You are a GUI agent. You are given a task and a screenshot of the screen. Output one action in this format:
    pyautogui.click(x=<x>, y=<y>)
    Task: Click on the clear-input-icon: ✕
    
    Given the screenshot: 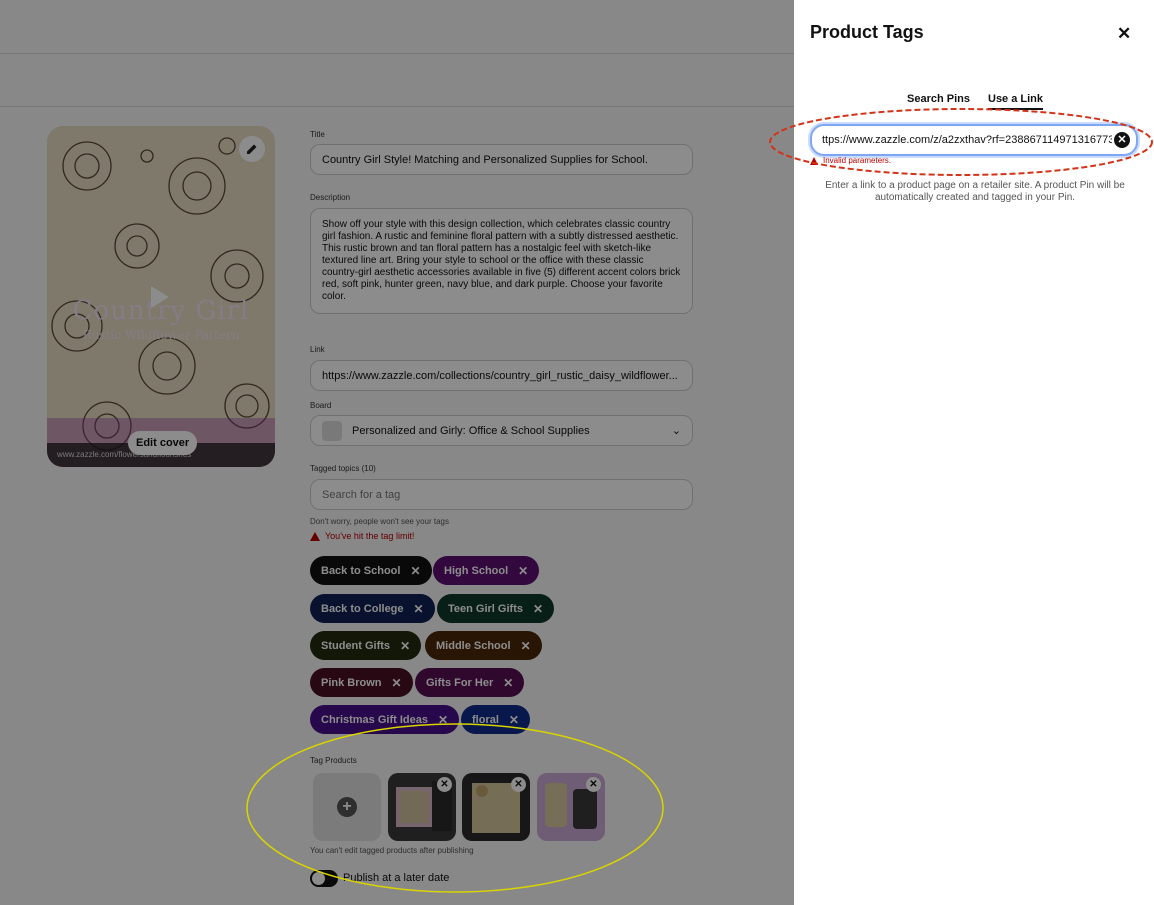 What is the action you would take?
    pyautogui.click(x=1122, y=140)
    